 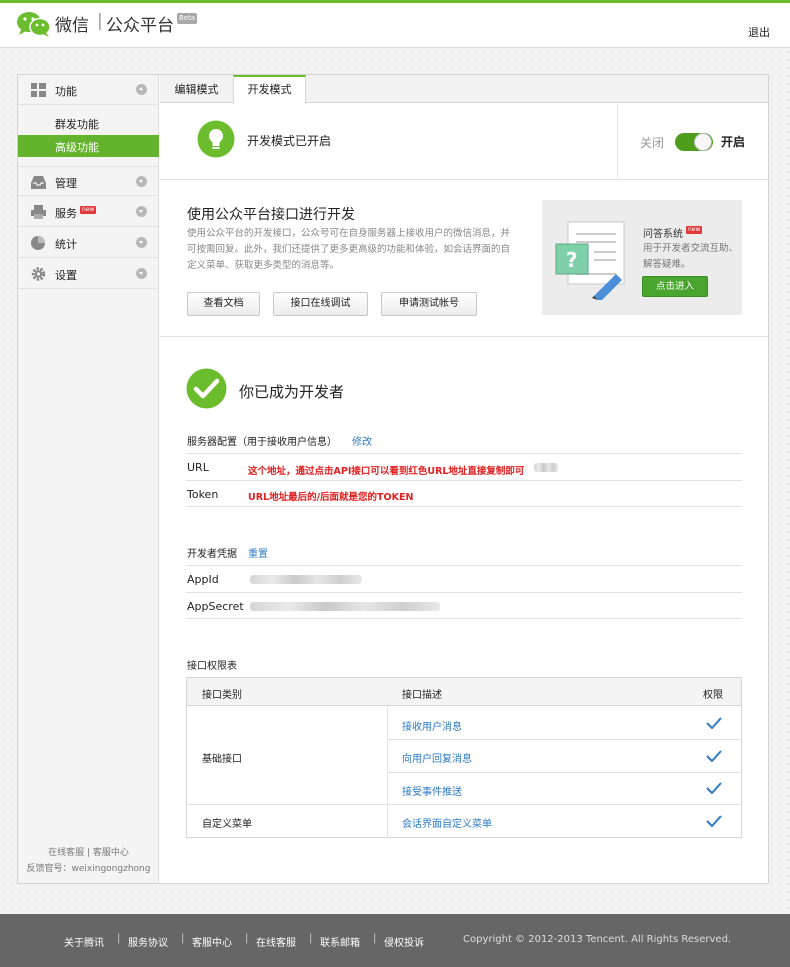 What do you see at coordinates (269, 89) in the screenshot?
I see `tab-developer-mode: 开发模式` at bounding box center [269, 89].